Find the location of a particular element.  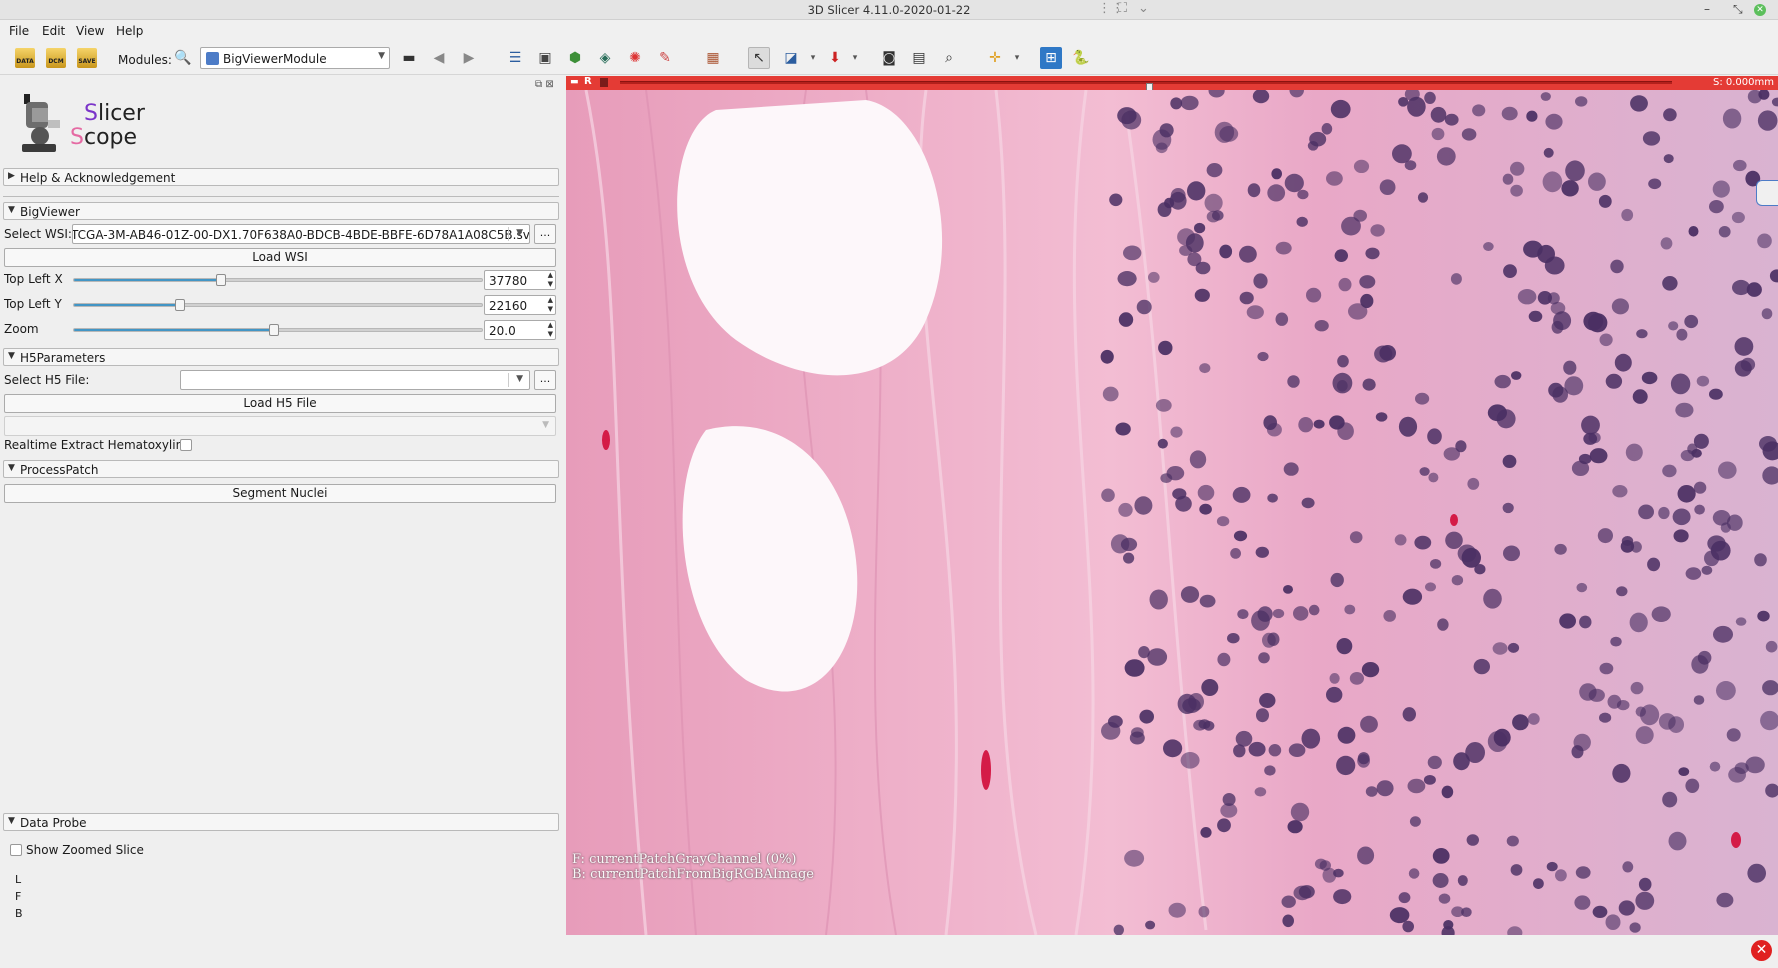

chevron-down-icon: ▼ is located at coordinates (519, 233).